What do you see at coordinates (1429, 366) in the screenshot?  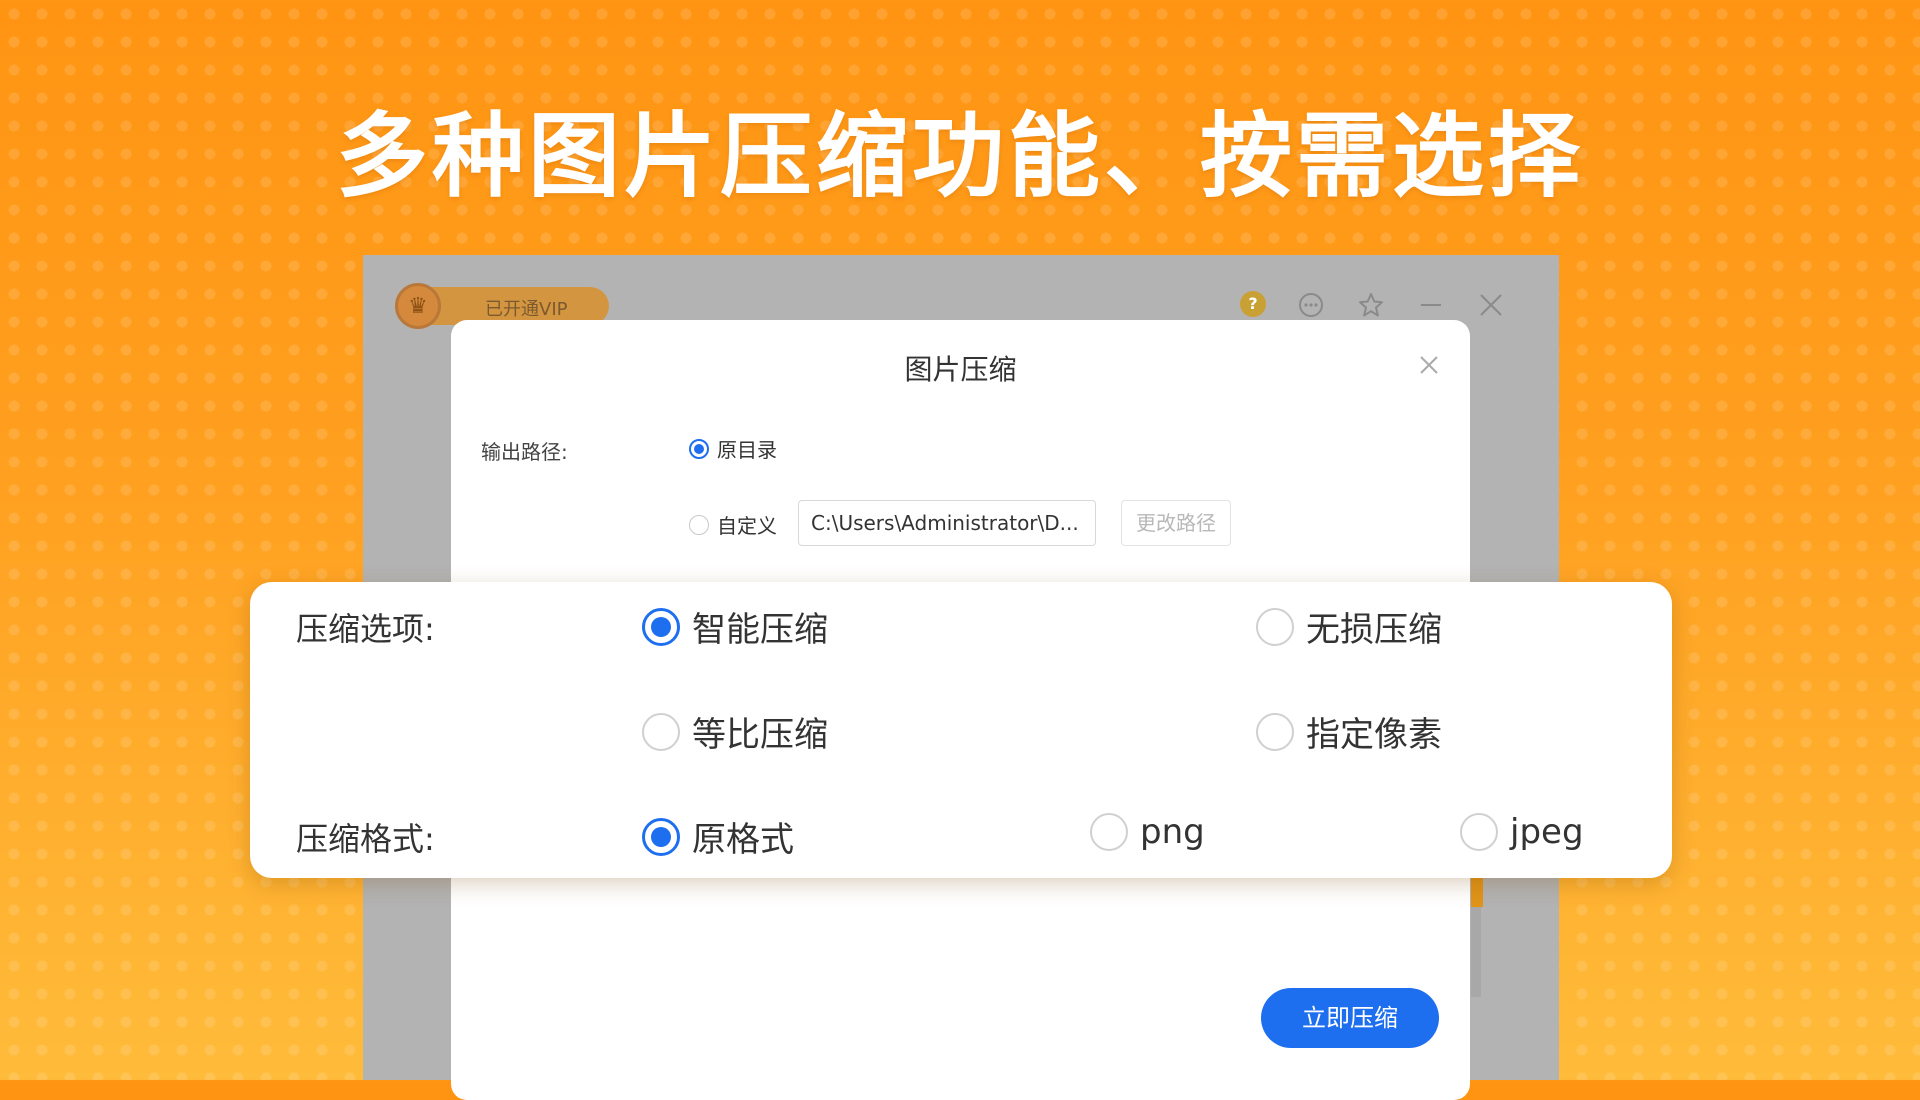 I see `dialog-close-icon` at bounding box center [1429, 366].